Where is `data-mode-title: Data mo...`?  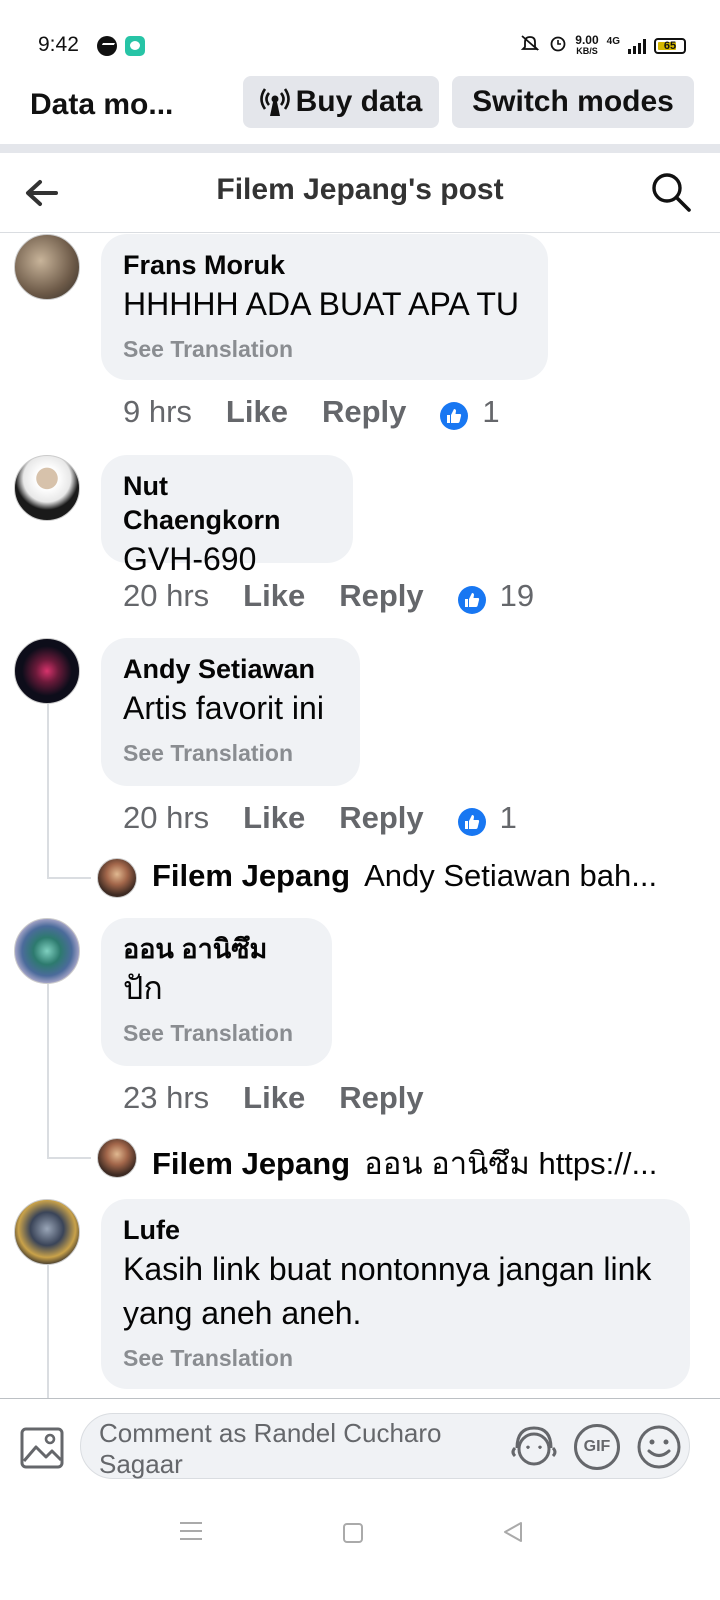
data-mode-title: Data mo... is located at coordinates (102, 104).